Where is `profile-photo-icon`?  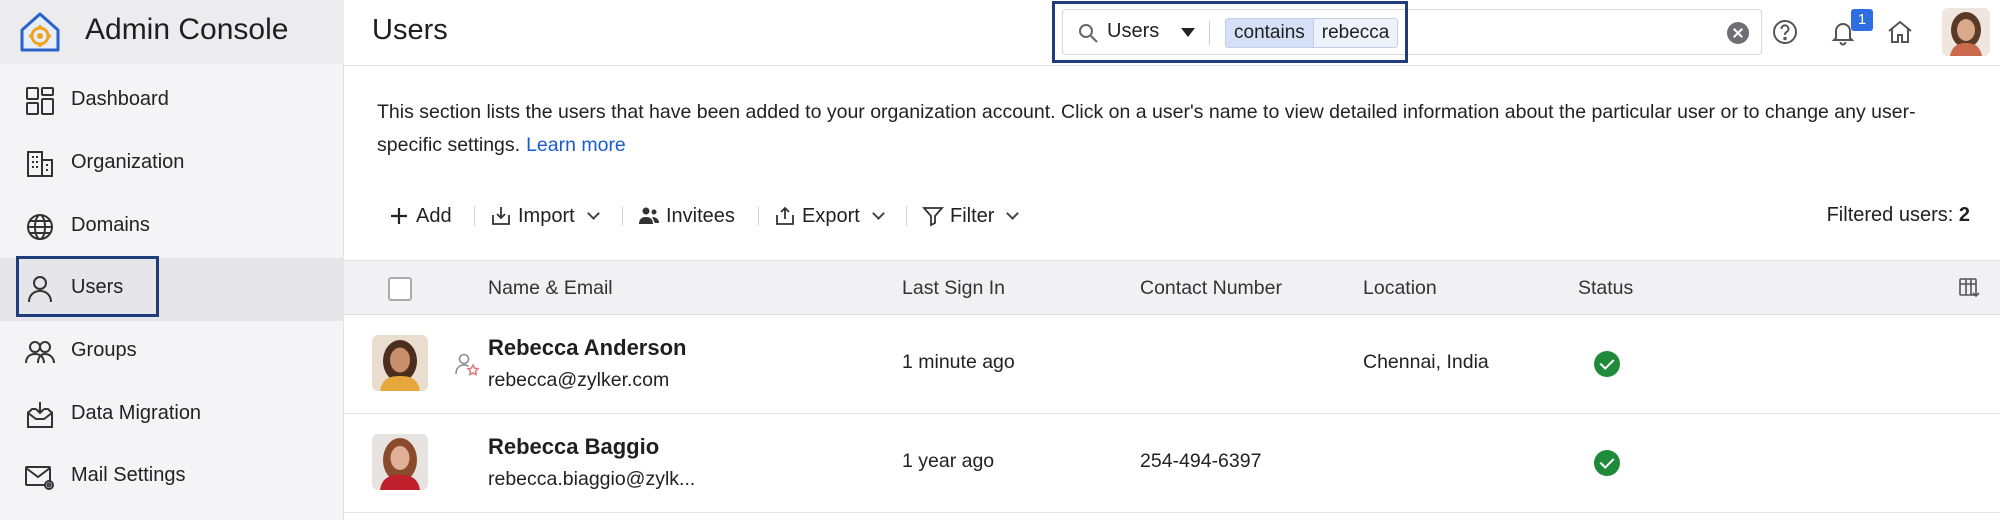 profile-photo-icon is located at coordinates (1966, 32).